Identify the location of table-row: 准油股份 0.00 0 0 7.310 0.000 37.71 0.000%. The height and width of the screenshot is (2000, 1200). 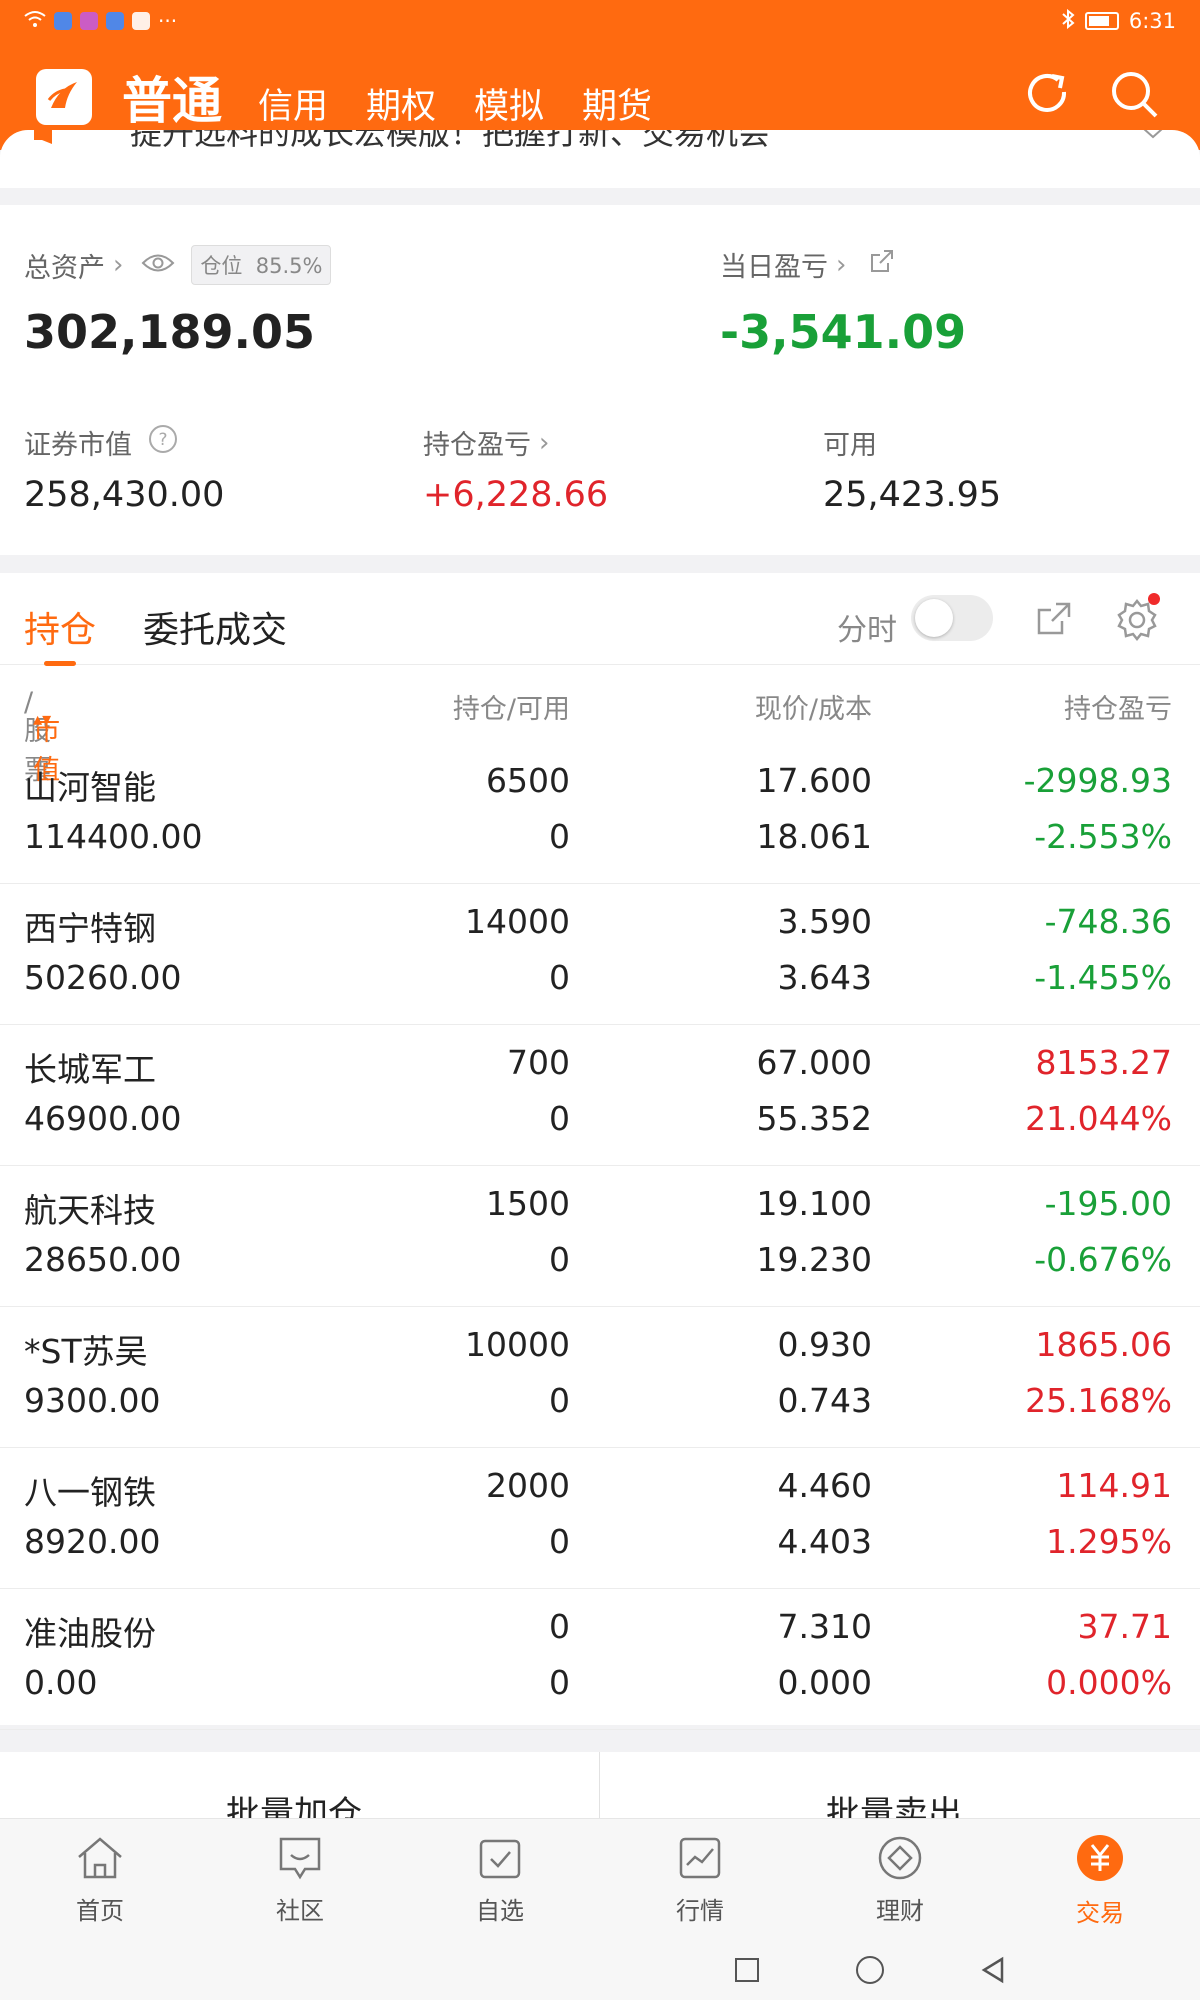
(600, 1659).